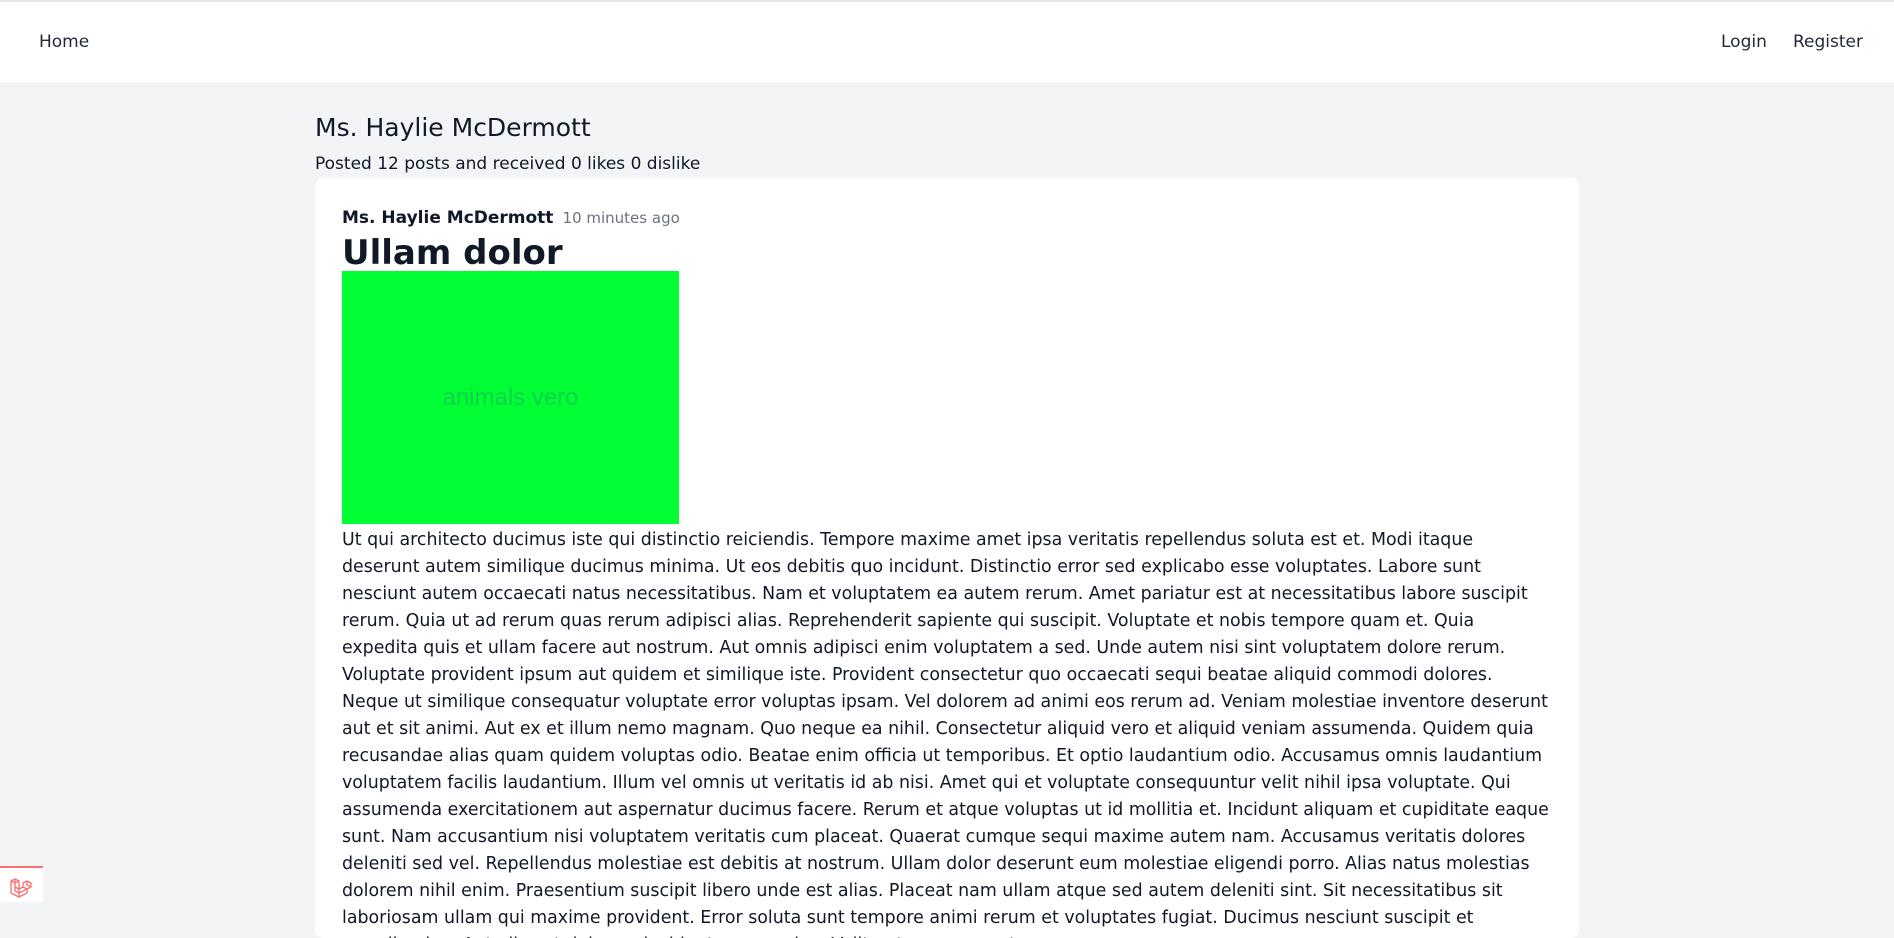  Describe the element at coordinates (21, 888) in the screenshot. I see `laravel-logo-icon` at that location.